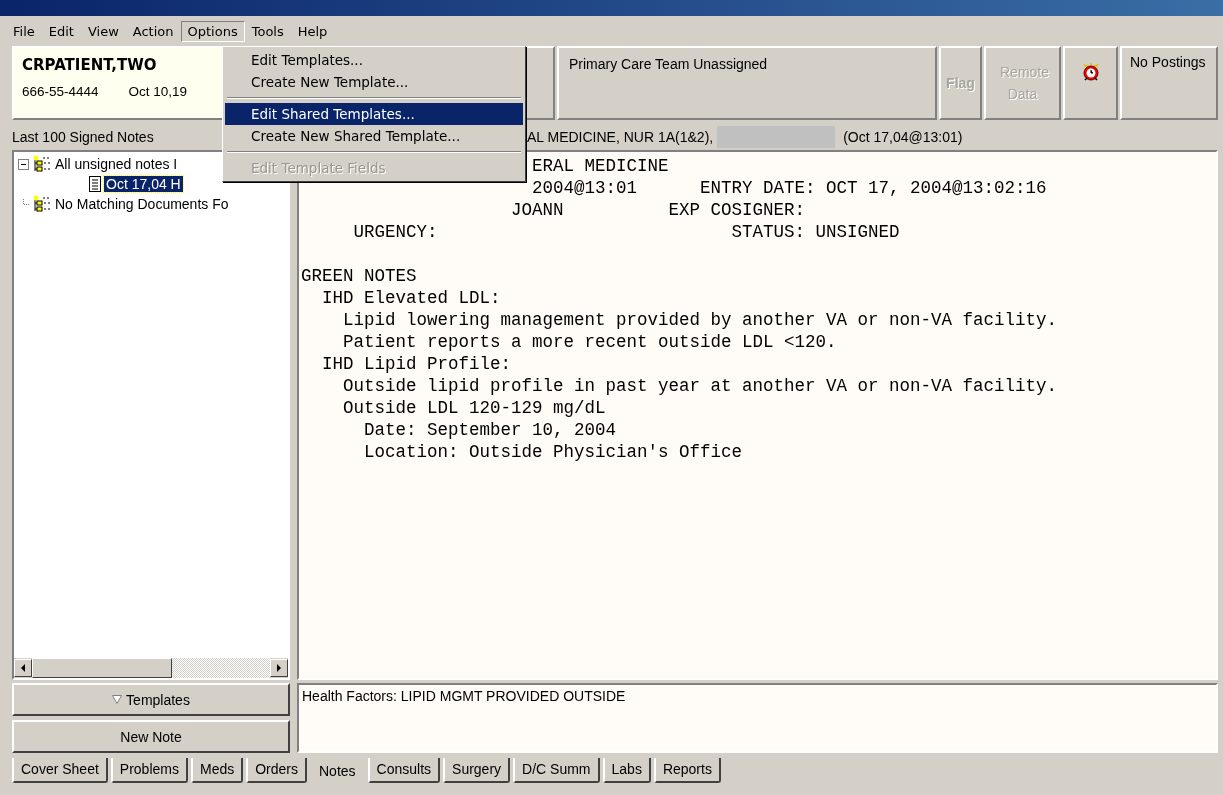  What do you see at coordinates (60, 91) in the screenshot?
I see `patient-ssn: 666-55-4444` at bounding box center [60, 91].